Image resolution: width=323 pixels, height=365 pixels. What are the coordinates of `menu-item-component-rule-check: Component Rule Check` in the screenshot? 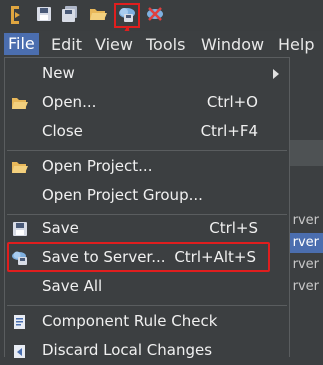 It's located at (147, 322).